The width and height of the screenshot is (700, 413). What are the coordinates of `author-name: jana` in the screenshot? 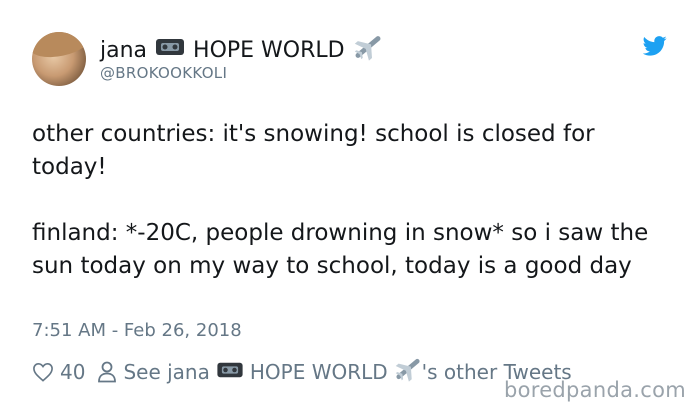 It's located at (123, 51).